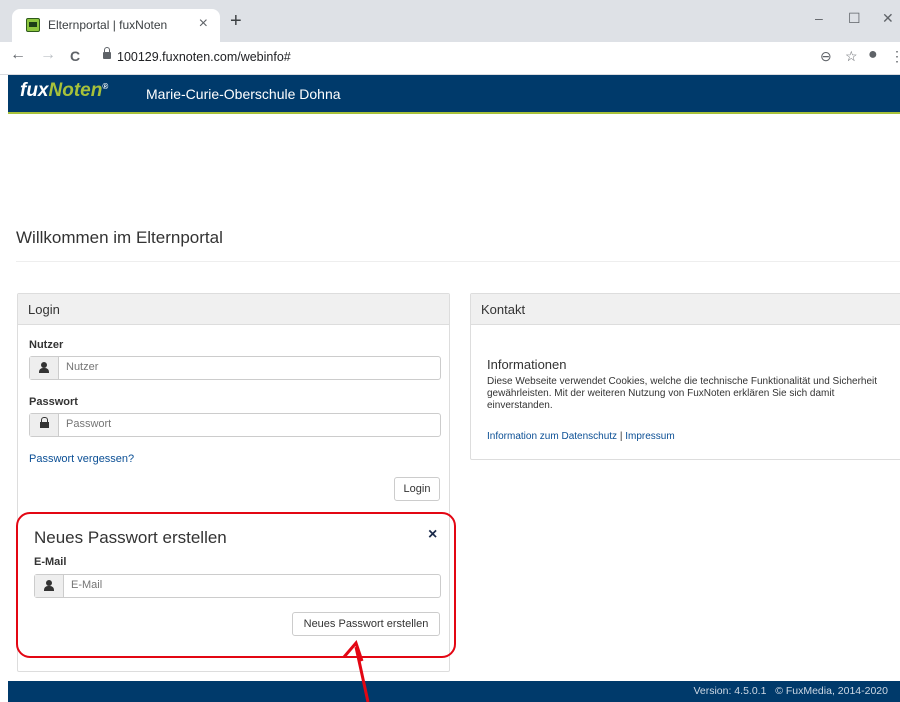 Image resolution: width=900 pixels, height=702 pixels. Describe the element at coordinates (819, 18) in the screenshot. I see `window-minimize-button: –` at that location.